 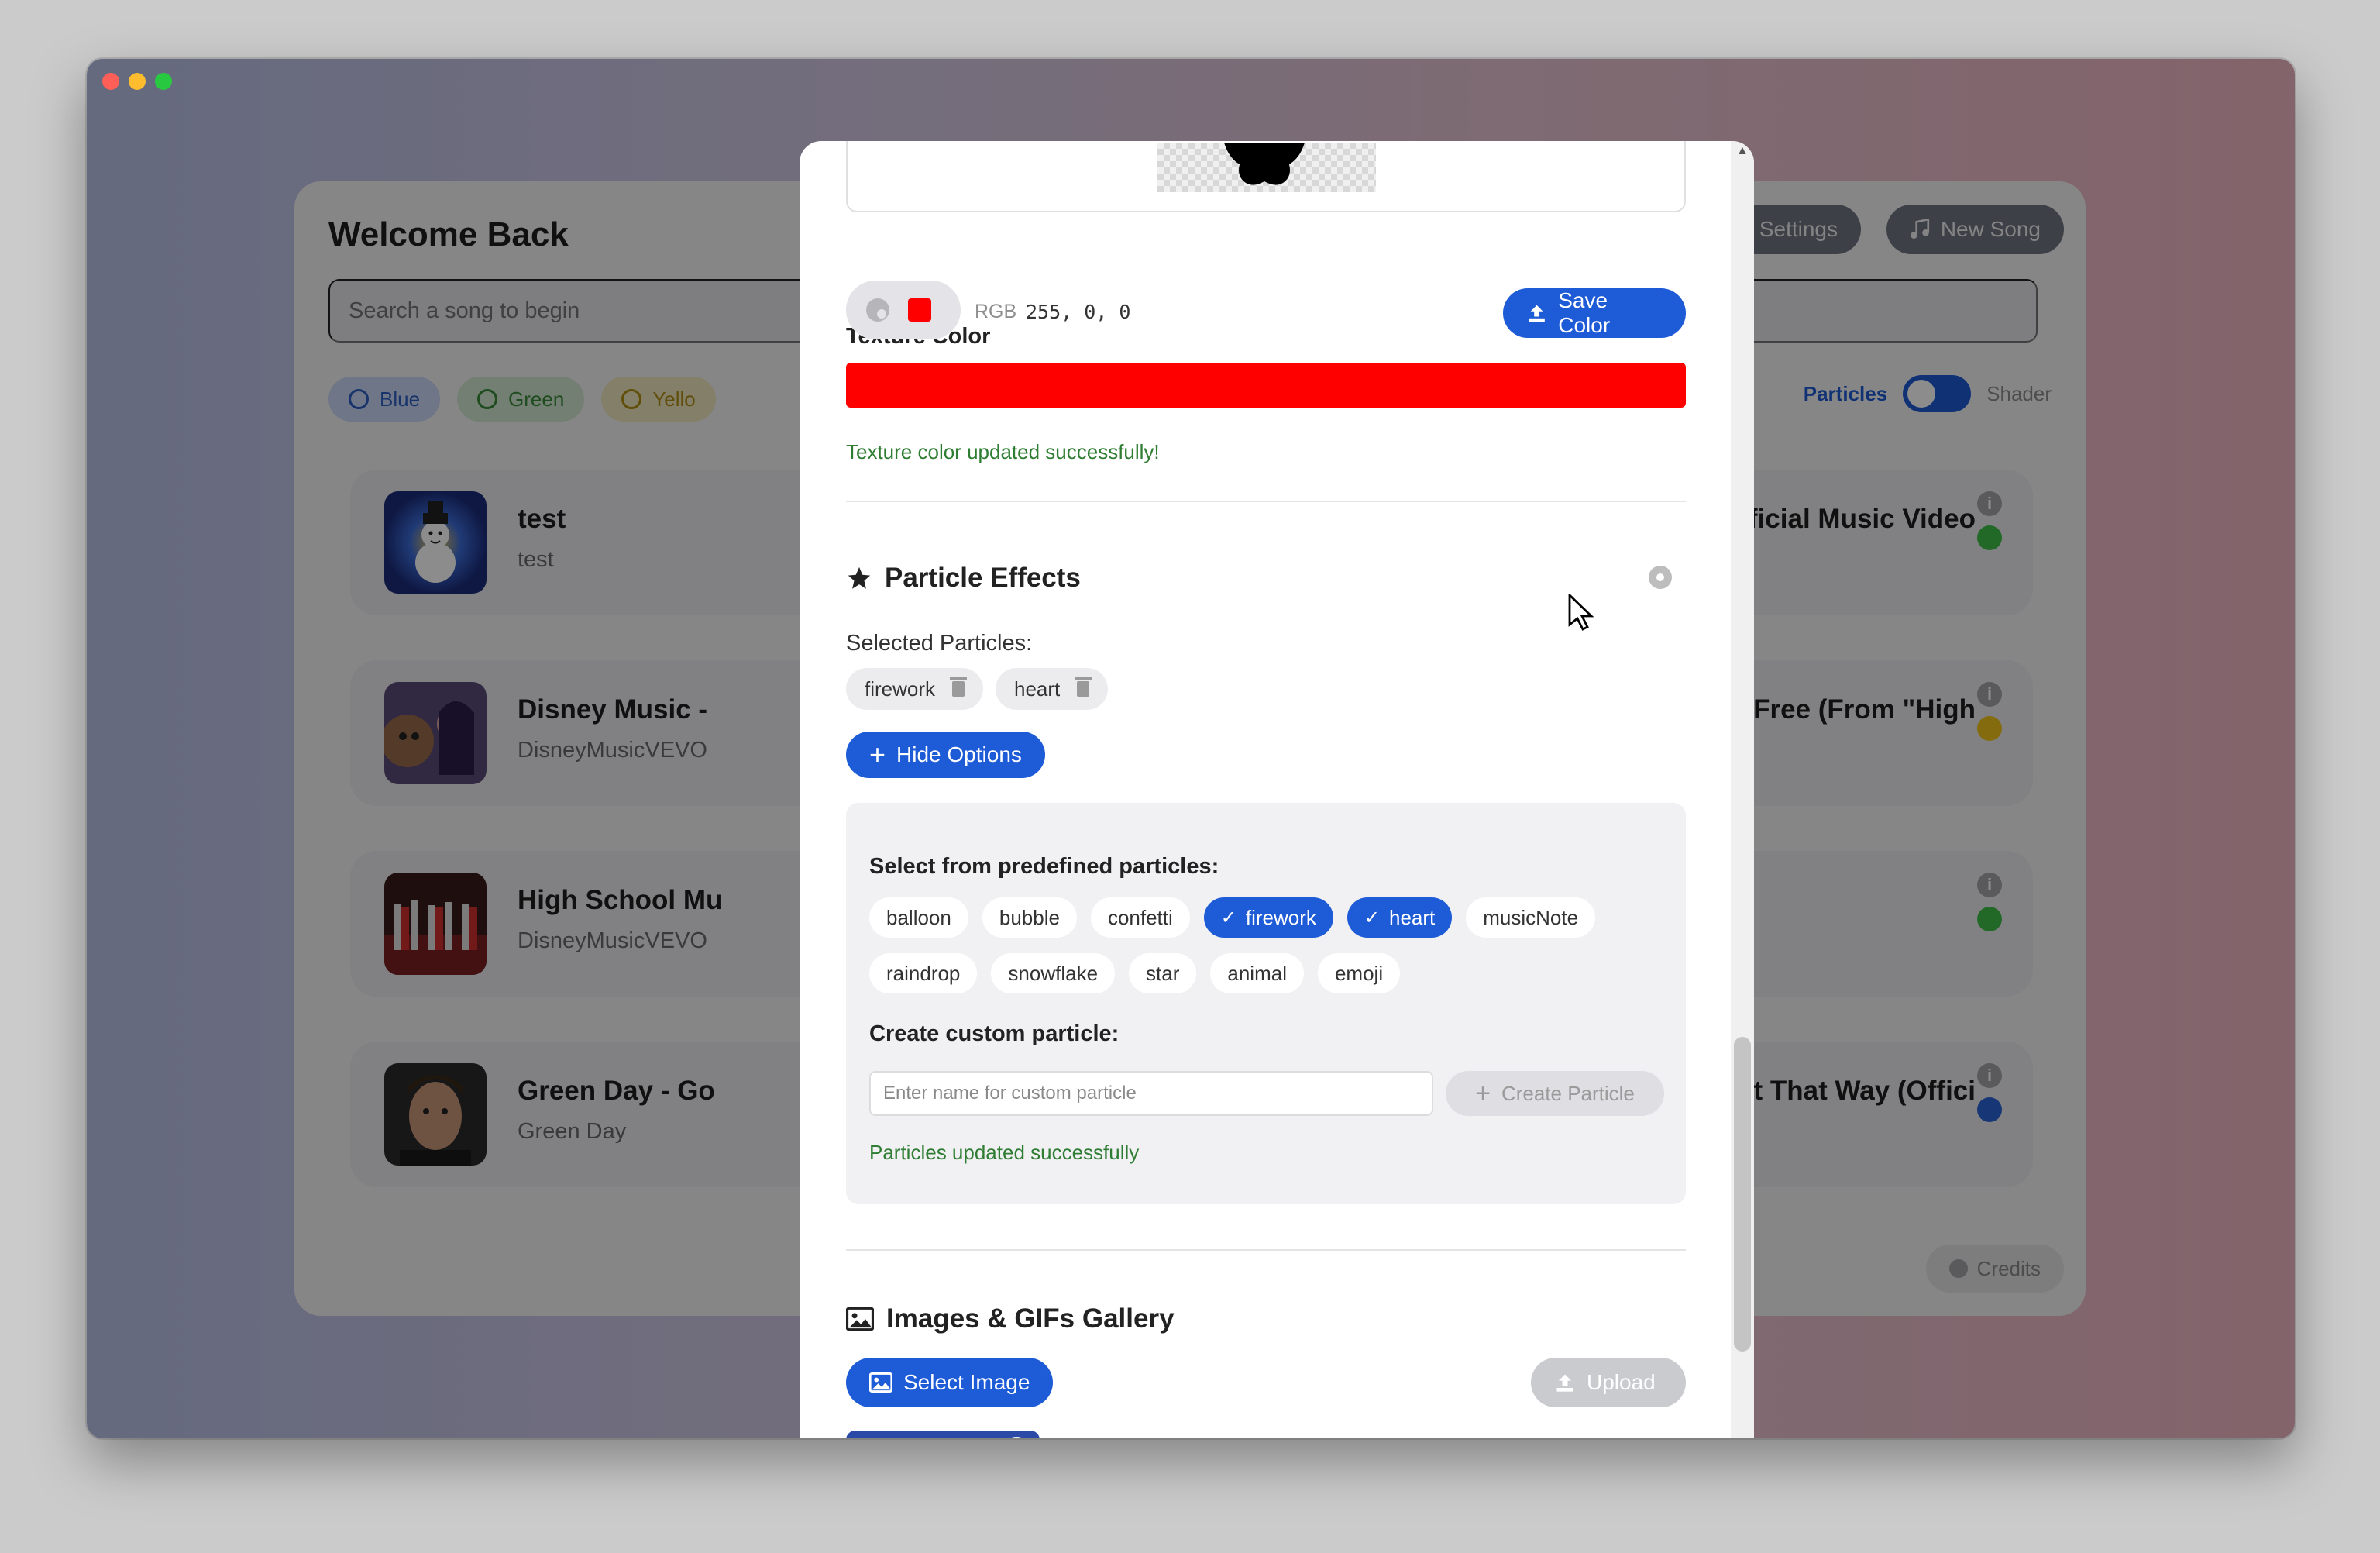 I want to click on palette-icon, so click(x=878, y=310).